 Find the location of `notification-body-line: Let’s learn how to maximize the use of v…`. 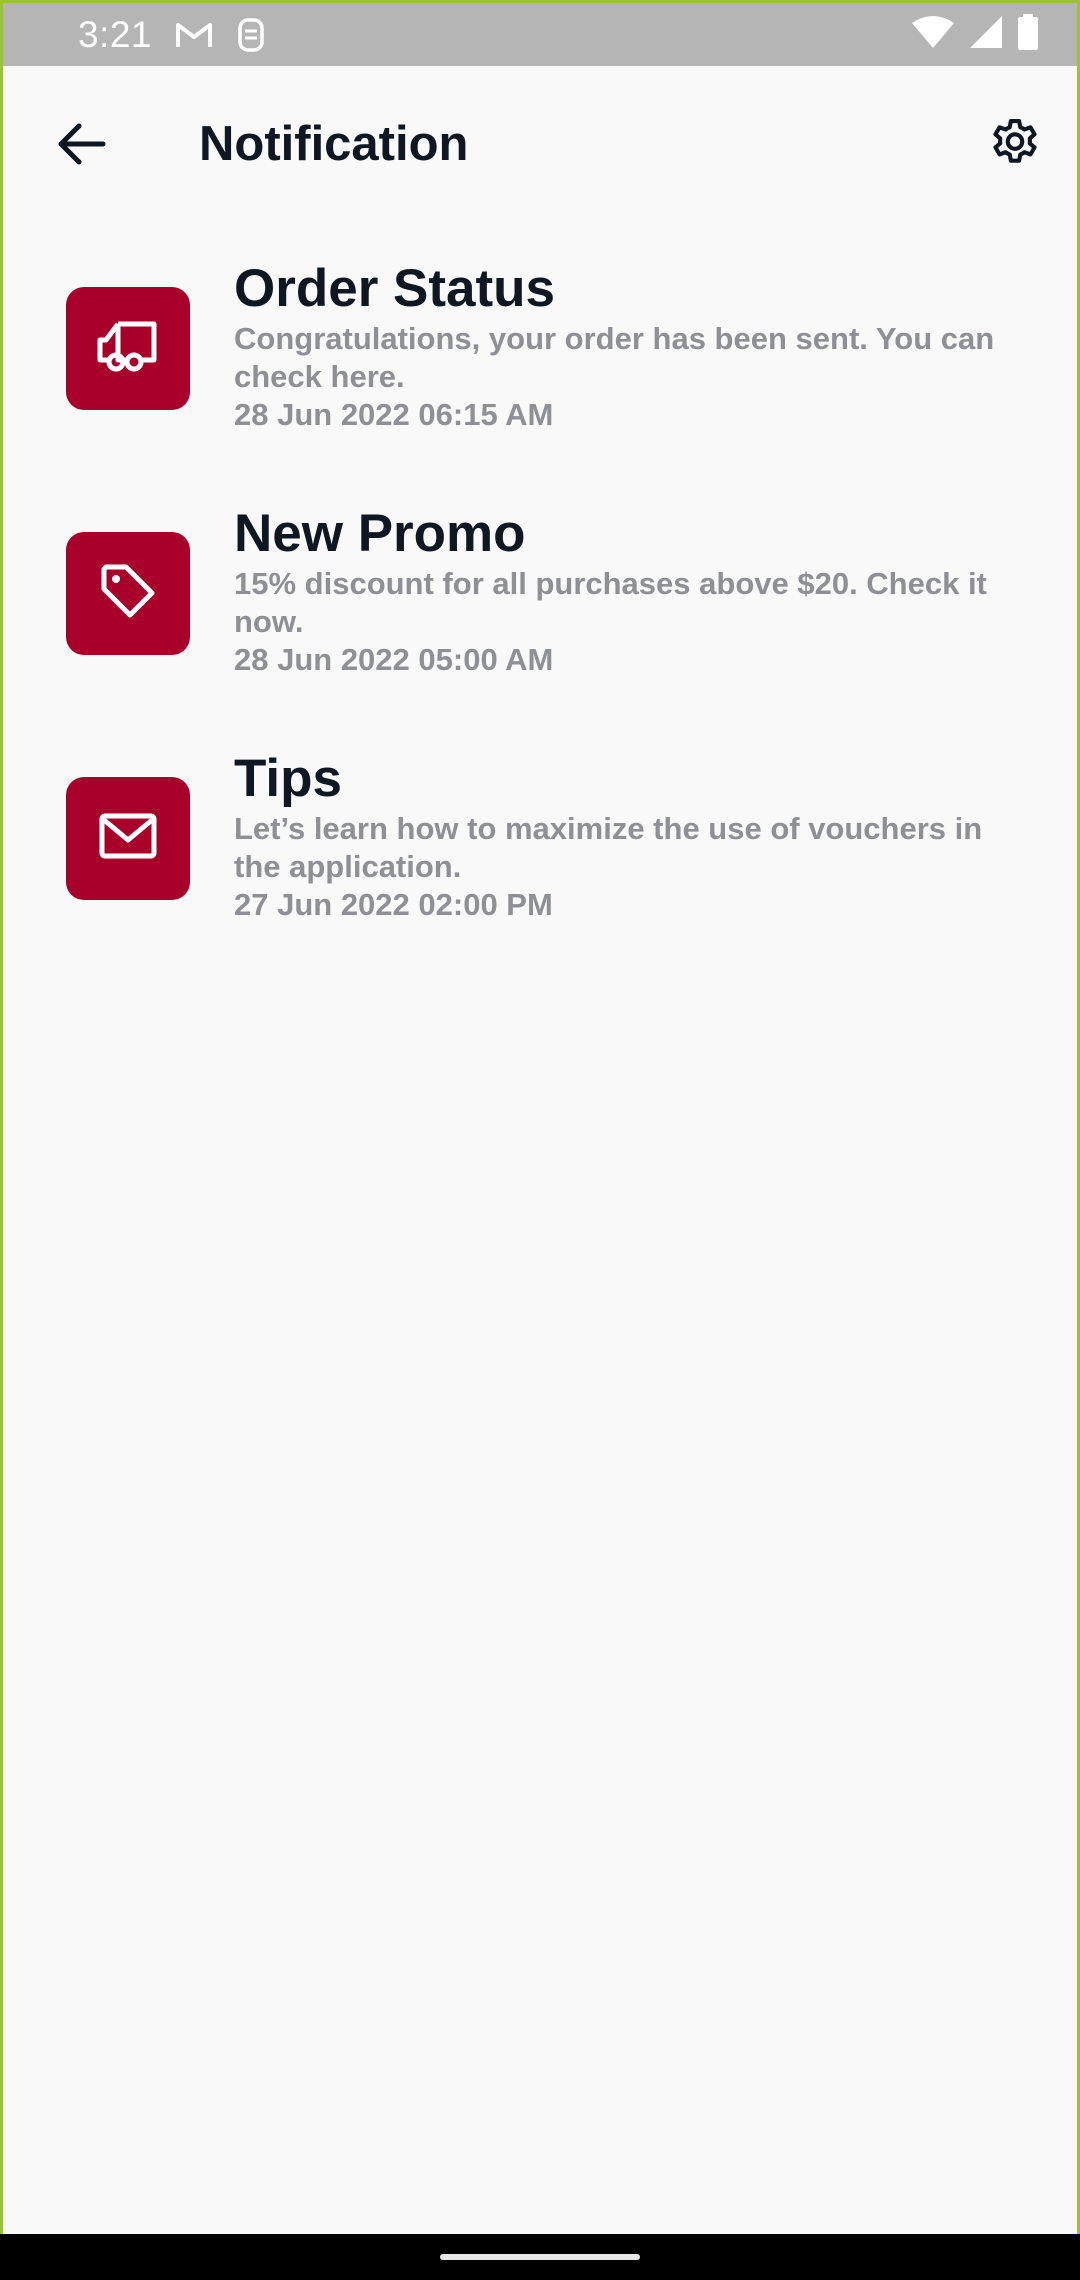

notification-body-line: Let’s learn how to maximize the use of v… is located at coordinates (608, 828).